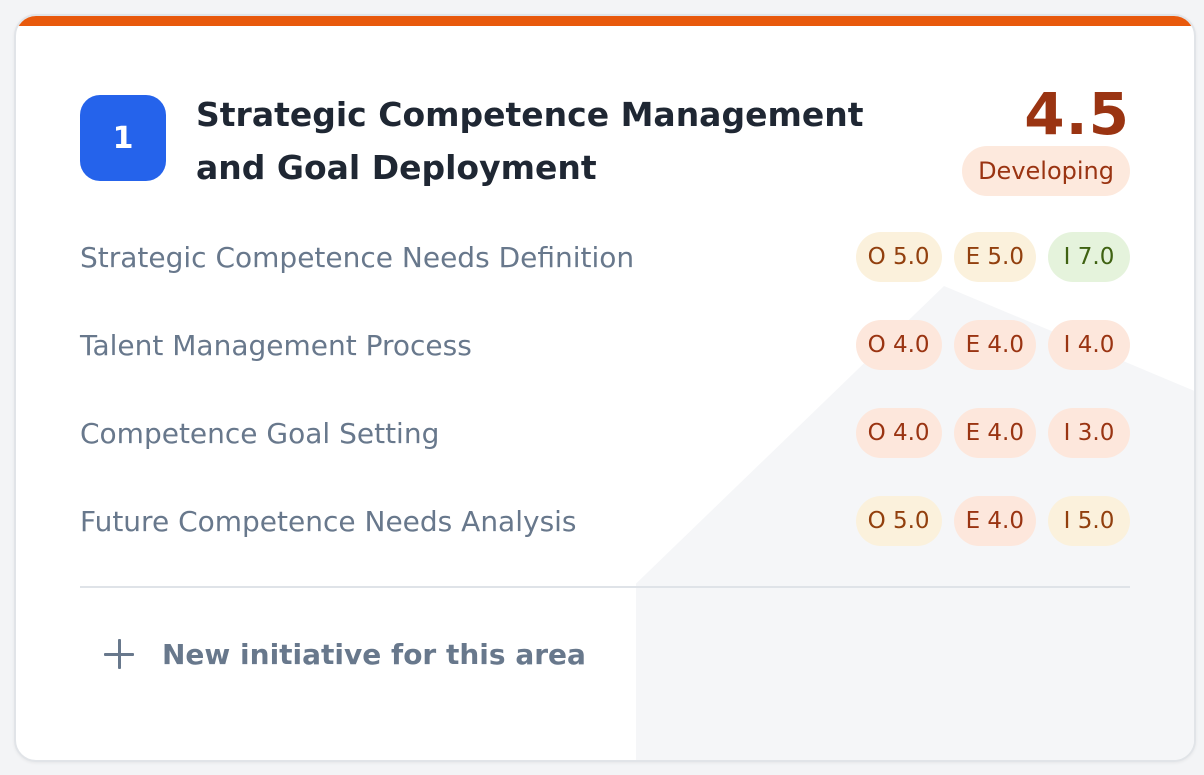 The height and width of the screenshot is (775, 1204). I want to click on area-number-badge: 1, so click(123, 138).